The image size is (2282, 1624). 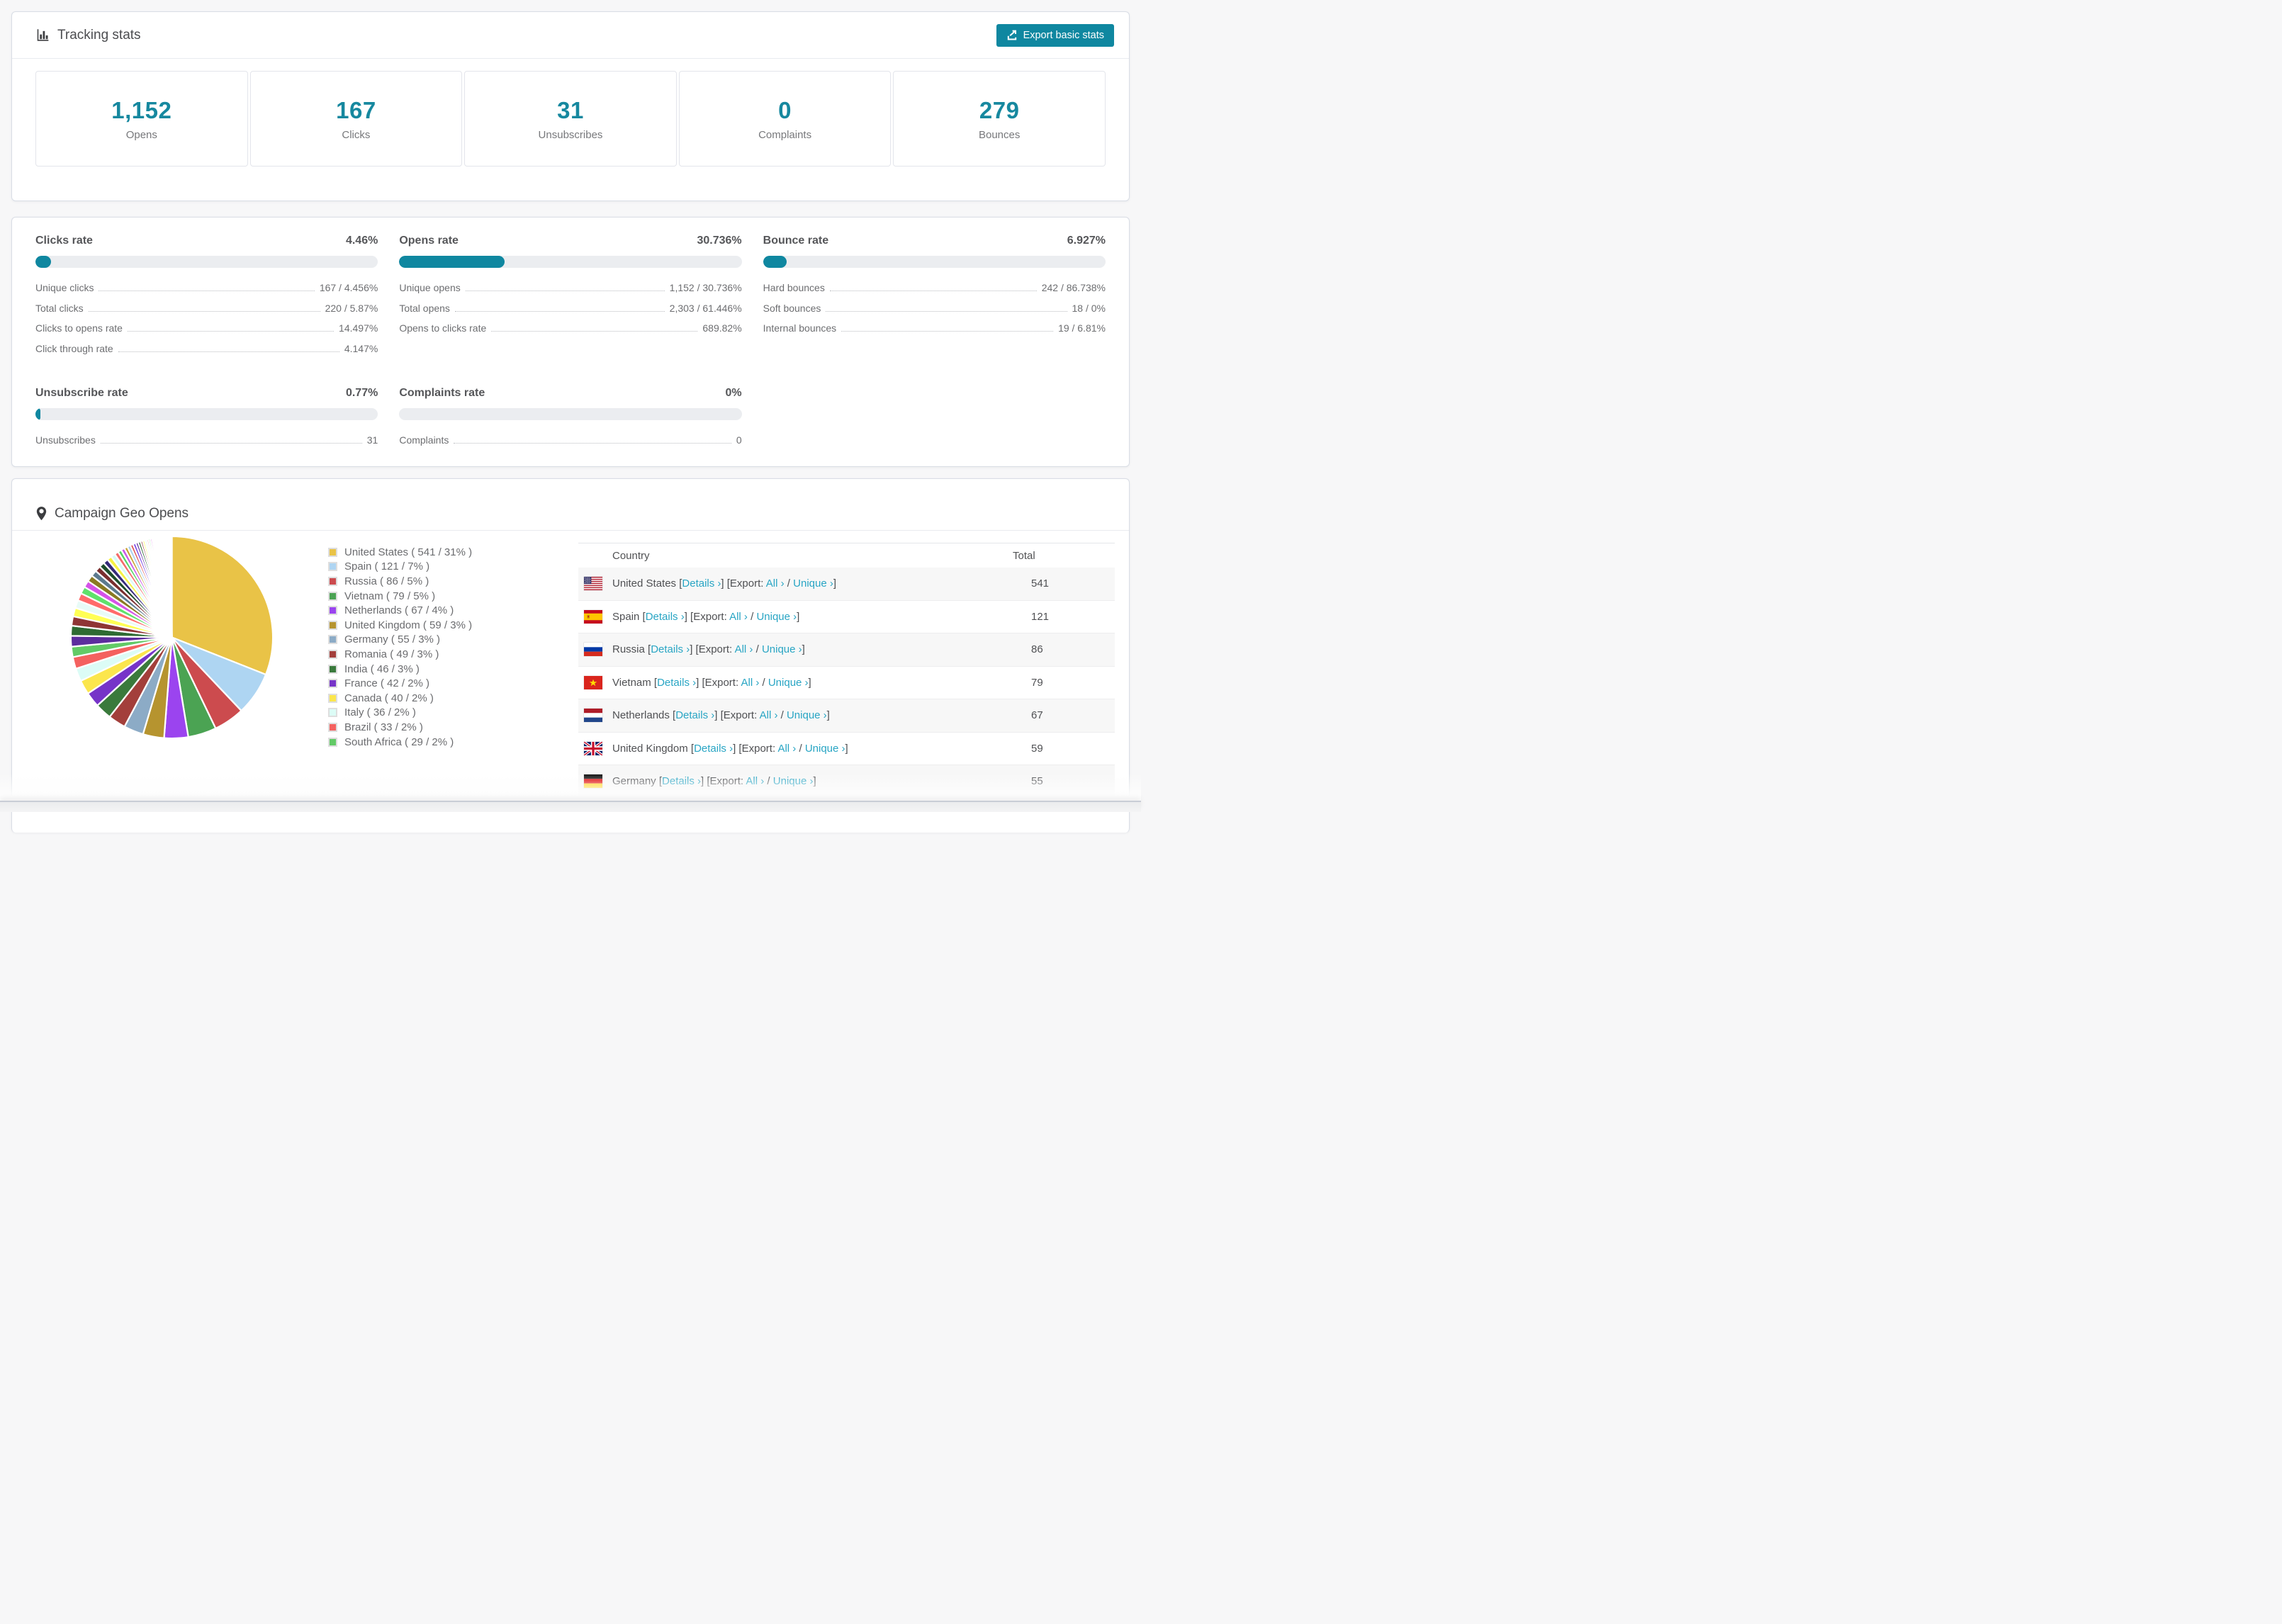 I want to click on legend-item-brazil: Brazil ( 33 / 2% ), so click(x=400, y=727).